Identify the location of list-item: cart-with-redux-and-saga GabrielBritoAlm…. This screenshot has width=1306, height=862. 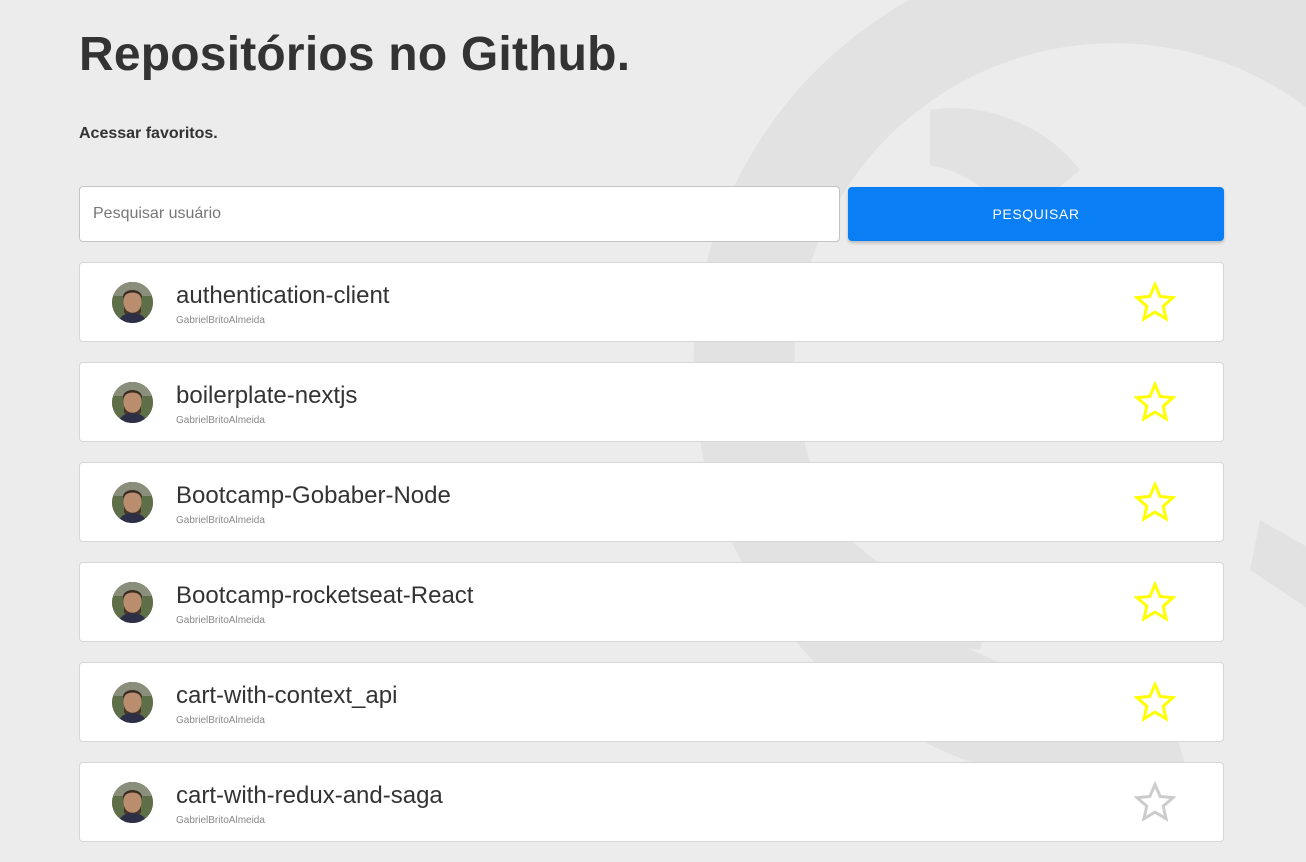
(651, 802).